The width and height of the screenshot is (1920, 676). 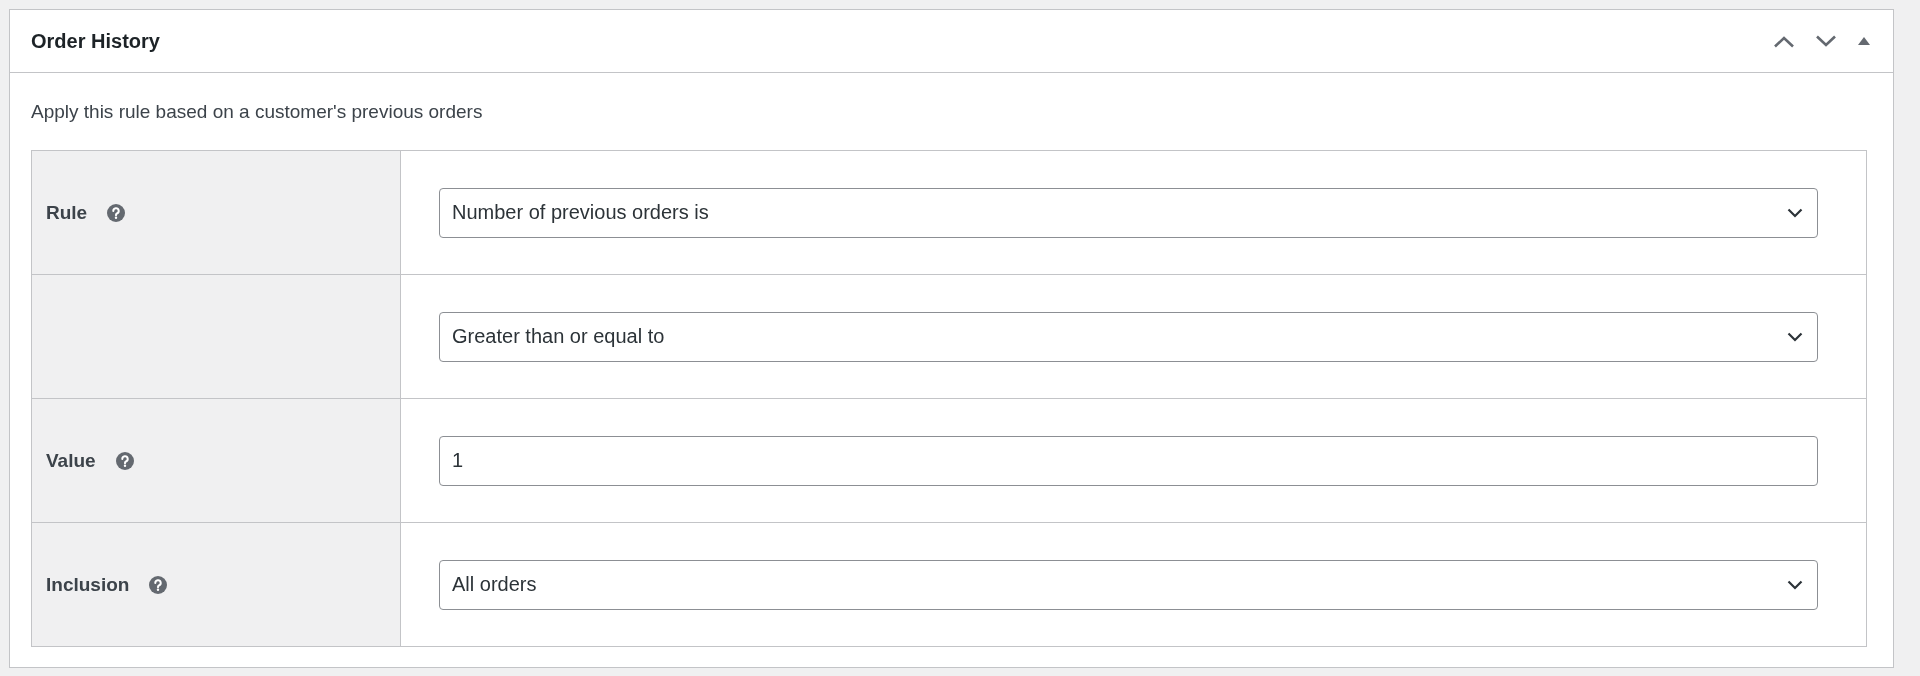 What do you see at coordinates (96, 41) in the screenshot?
I see `panel-title: Order History` at bounding box center [96, 41].